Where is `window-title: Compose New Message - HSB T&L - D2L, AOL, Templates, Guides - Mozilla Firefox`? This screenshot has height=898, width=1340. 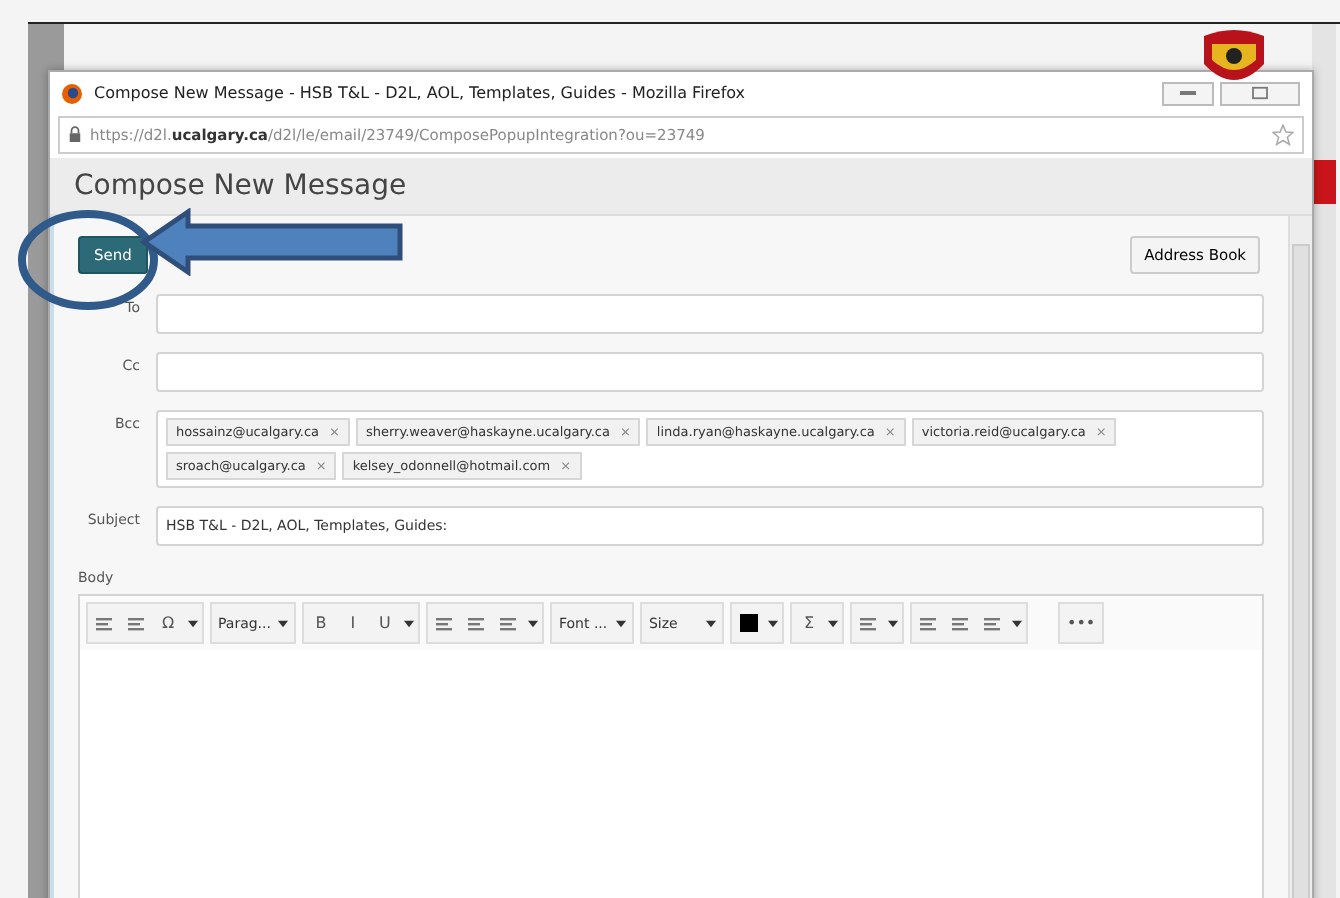 window-title: Compose New Message - HSB T&L - D2L, AOL, Templates, Guides - Mozilla Firefox is located at coordinates (421, 93).